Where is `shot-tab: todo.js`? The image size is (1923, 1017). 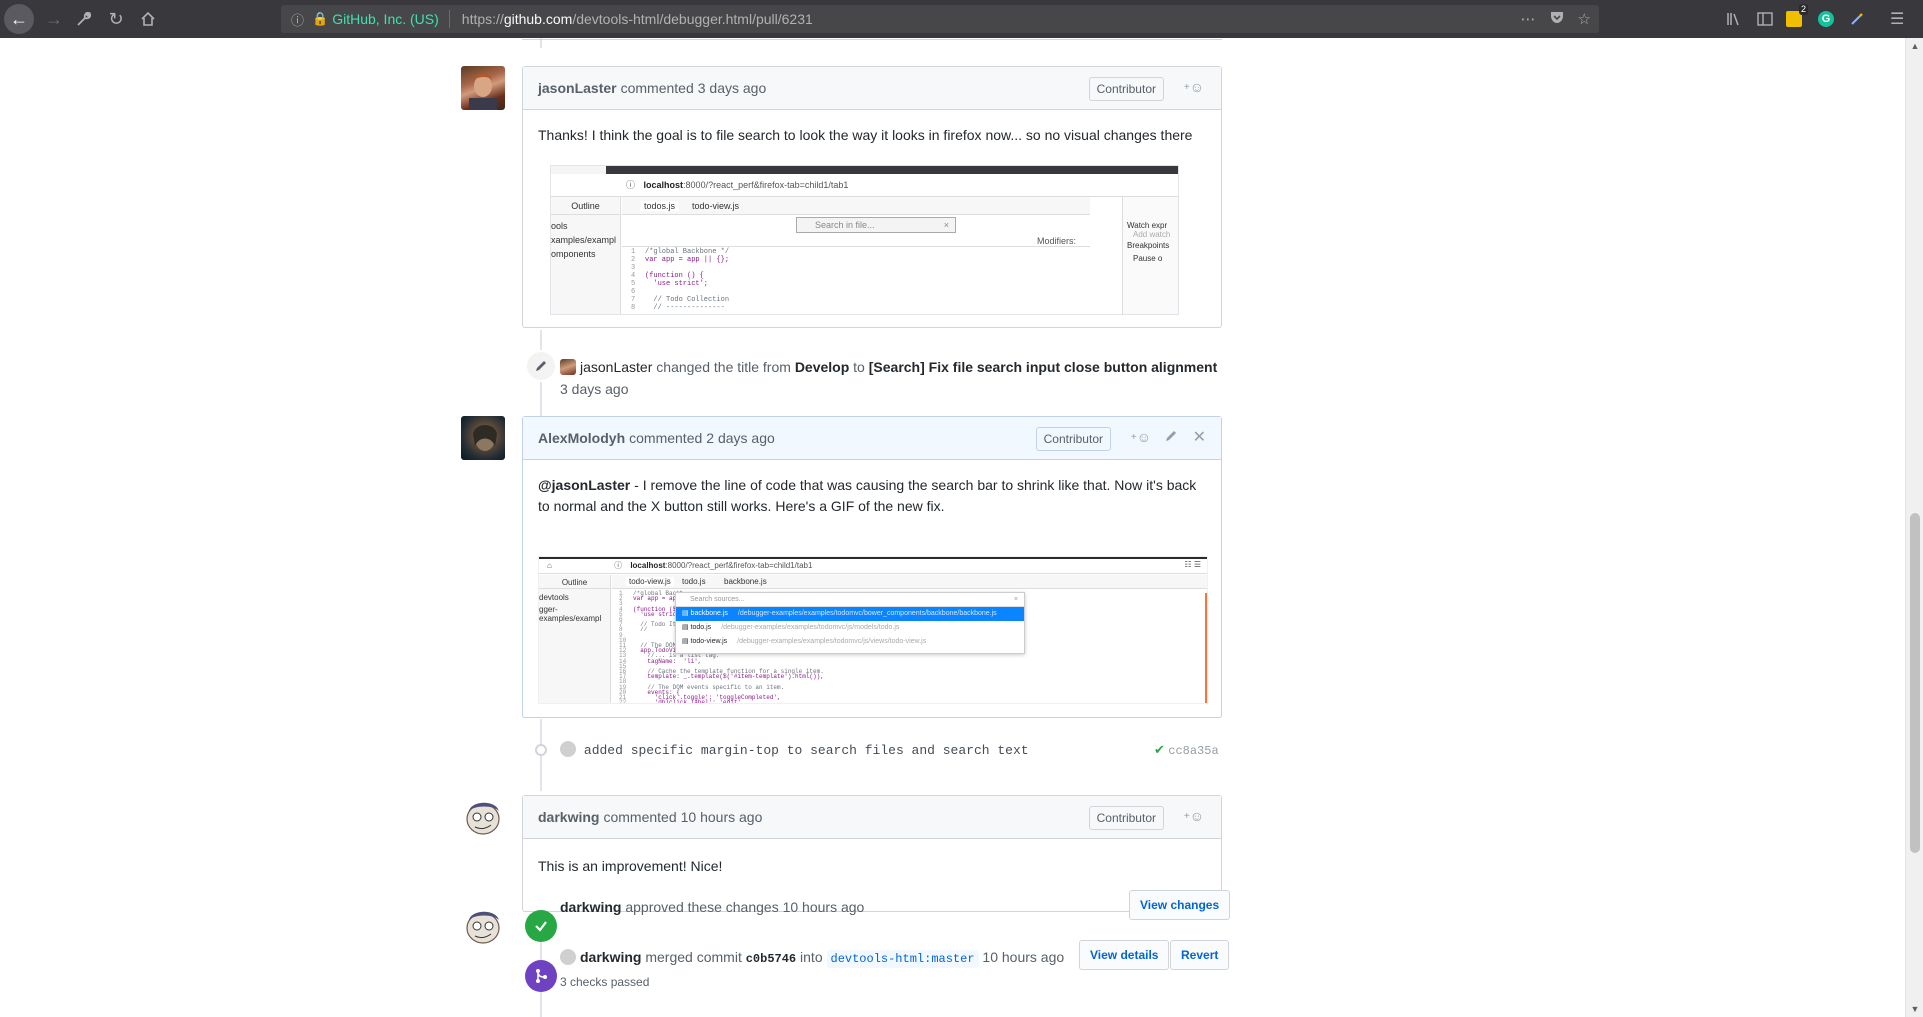
shot-tab: todo.js is located at coordinates (694, 581).